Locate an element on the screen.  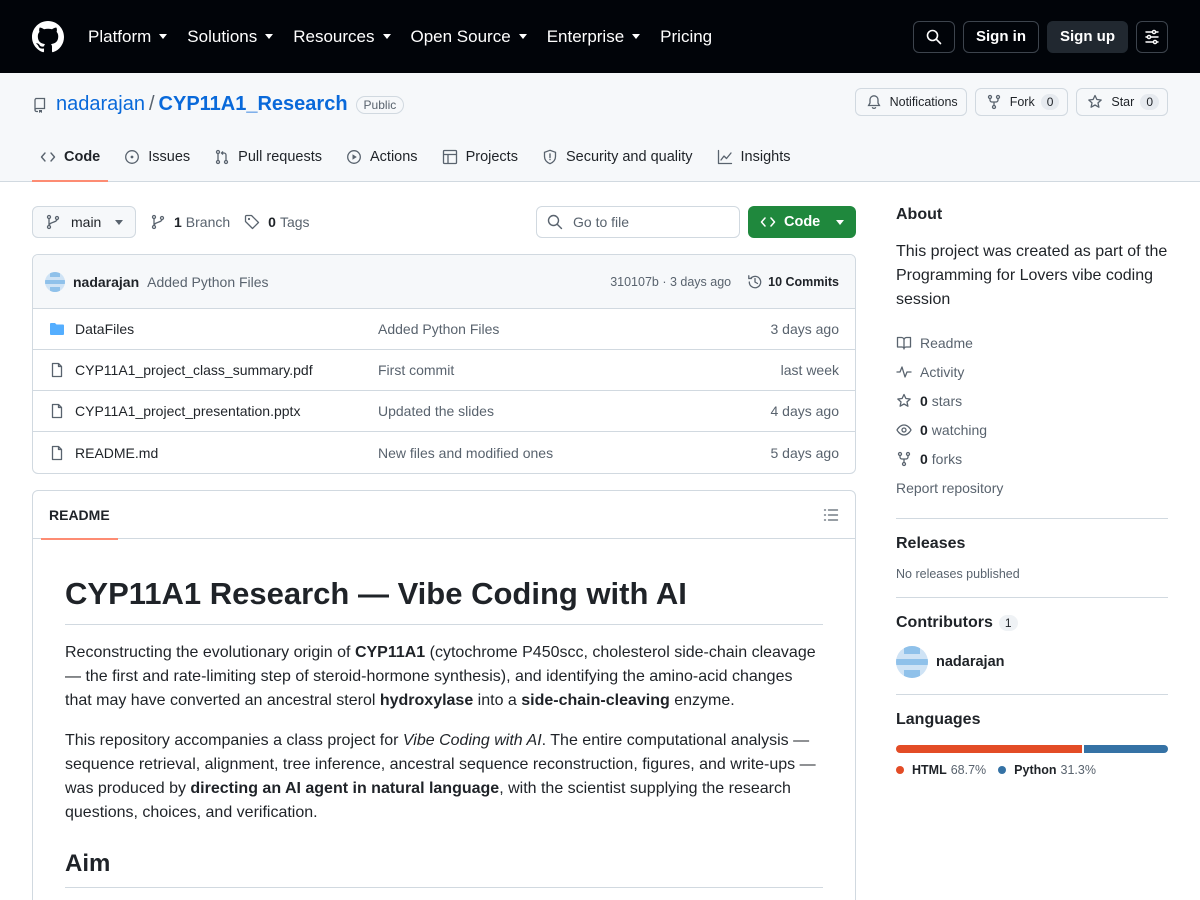
file-name: CYP11A1_project_class_summary.pdf is located at coordinates (194, 370).